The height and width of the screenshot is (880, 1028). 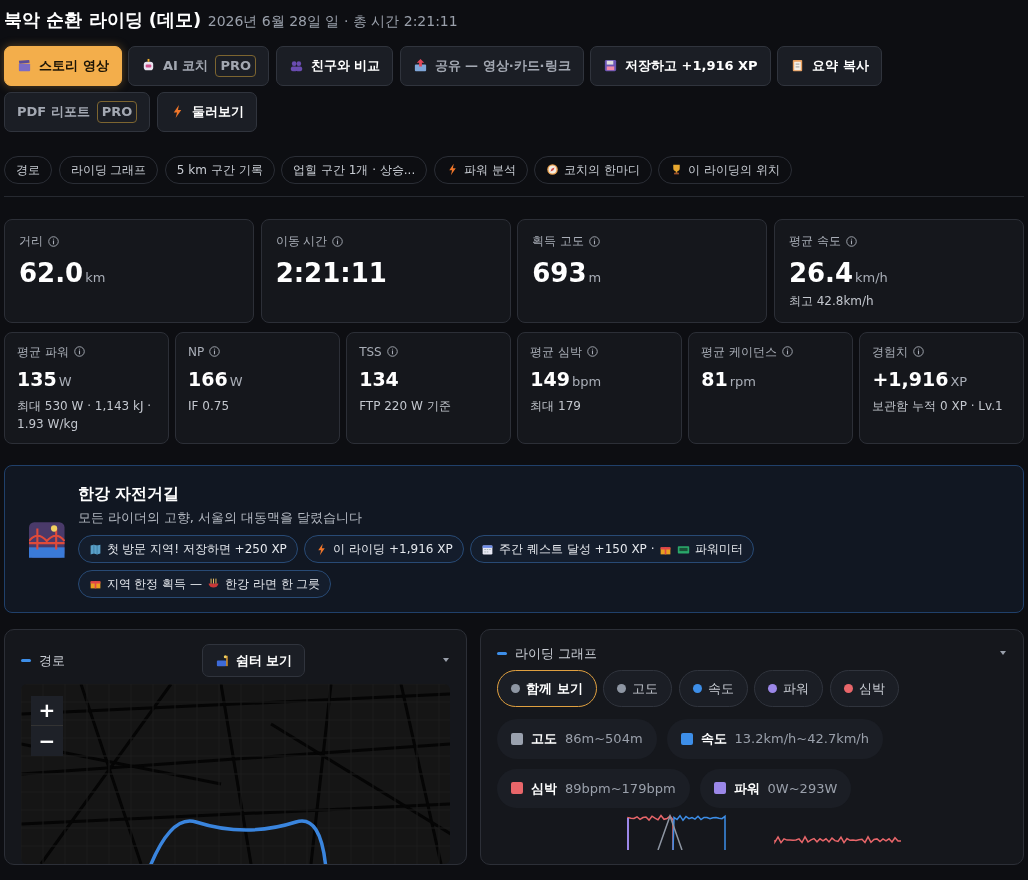 What do you see at coordinates (393, 550) in the screenshot?
I see `tag-text: 이 라이딩 +1,916 XP` at bounding box center [393, 550].